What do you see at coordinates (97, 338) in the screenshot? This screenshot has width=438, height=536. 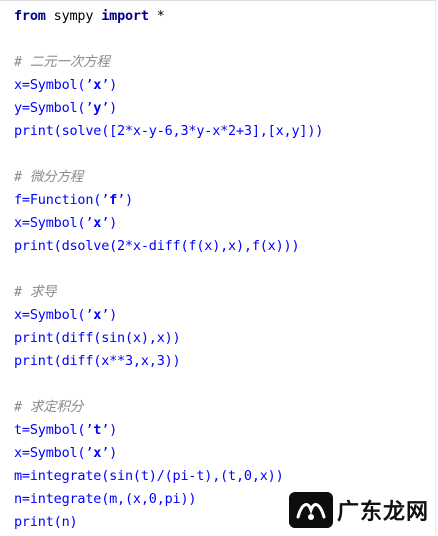 I see `code-statement: print(diff(sin(x),x))` at bounding box center [97, 338].